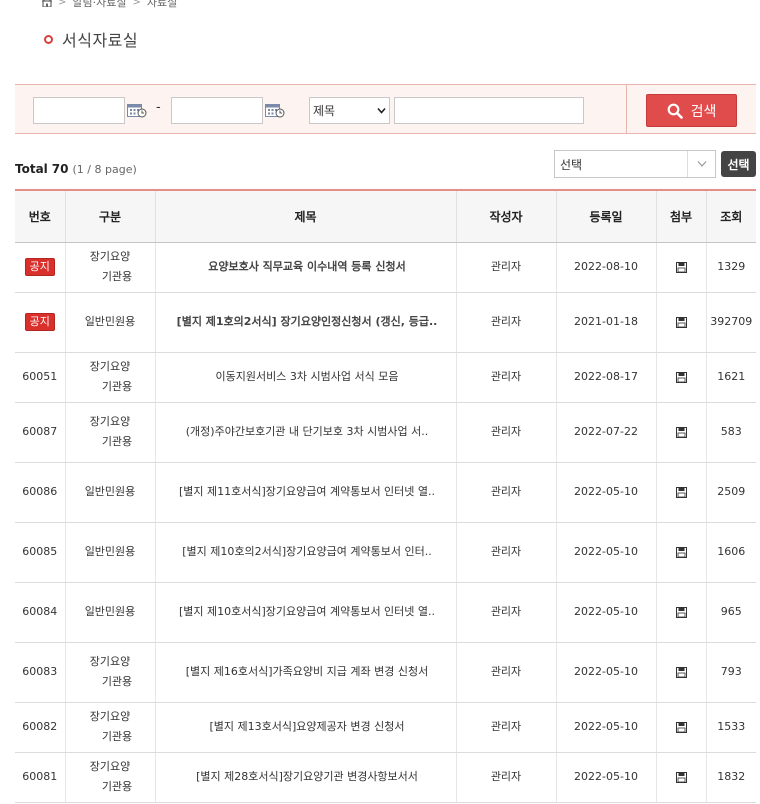 This screenshot has height=804, width=760. What do you see at coordinates (680, 216) in the screenshot?
I see `column-header-attachment: 첨부` at bounding box center [680, 216].